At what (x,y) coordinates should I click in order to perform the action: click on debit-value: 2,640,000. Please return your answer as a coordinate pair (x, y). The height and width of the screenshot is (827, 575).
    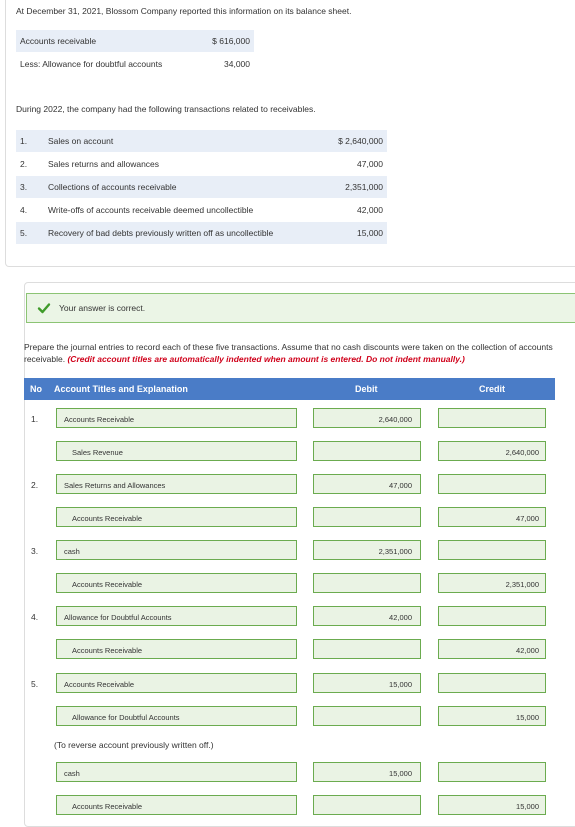
    Looking at the image, I should click on (395, 419).